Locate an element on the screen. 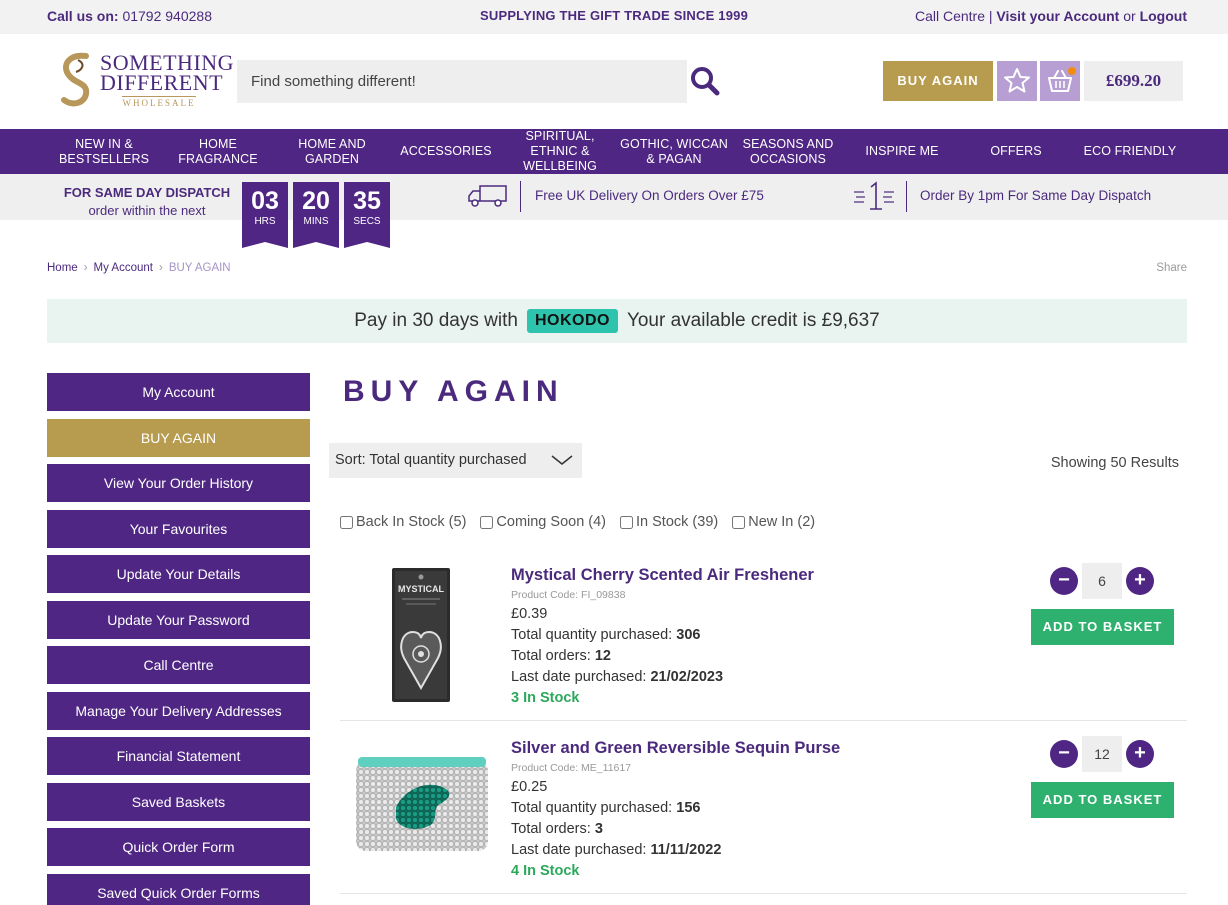 The width and height of the screenshot is (1228, 905). breadcrumb-account: My Account is located at coordinates (123, 268).